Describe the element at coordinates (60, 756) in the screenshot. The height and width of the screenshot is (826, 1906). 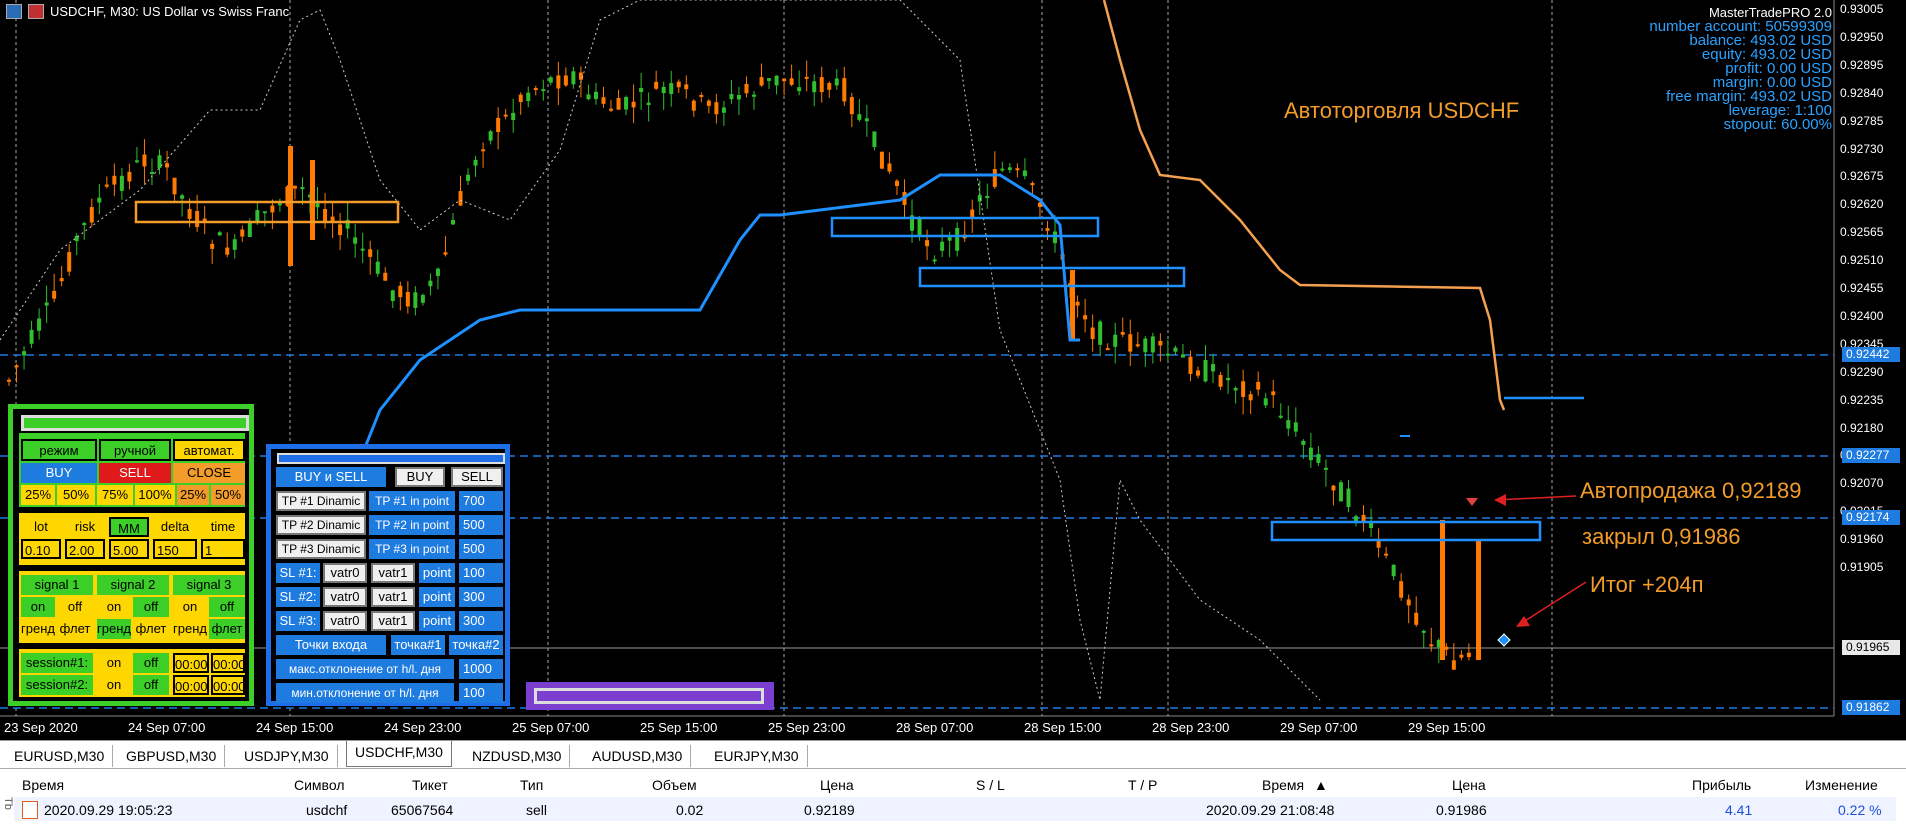
I see `tab-eurusd: EURUSD,M30` at that location.